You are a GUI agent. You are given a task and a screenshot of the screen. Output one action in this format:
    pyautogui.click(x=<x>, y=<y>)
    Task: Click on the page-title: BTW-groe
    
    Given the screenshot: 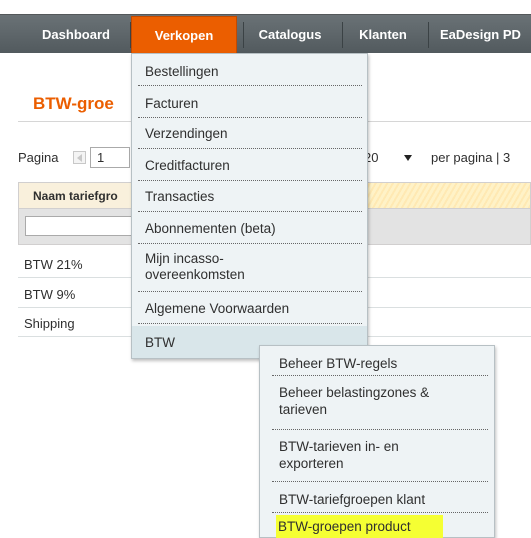 What is the action you would take?
    pyautogui.click(x=73, y=103)
    